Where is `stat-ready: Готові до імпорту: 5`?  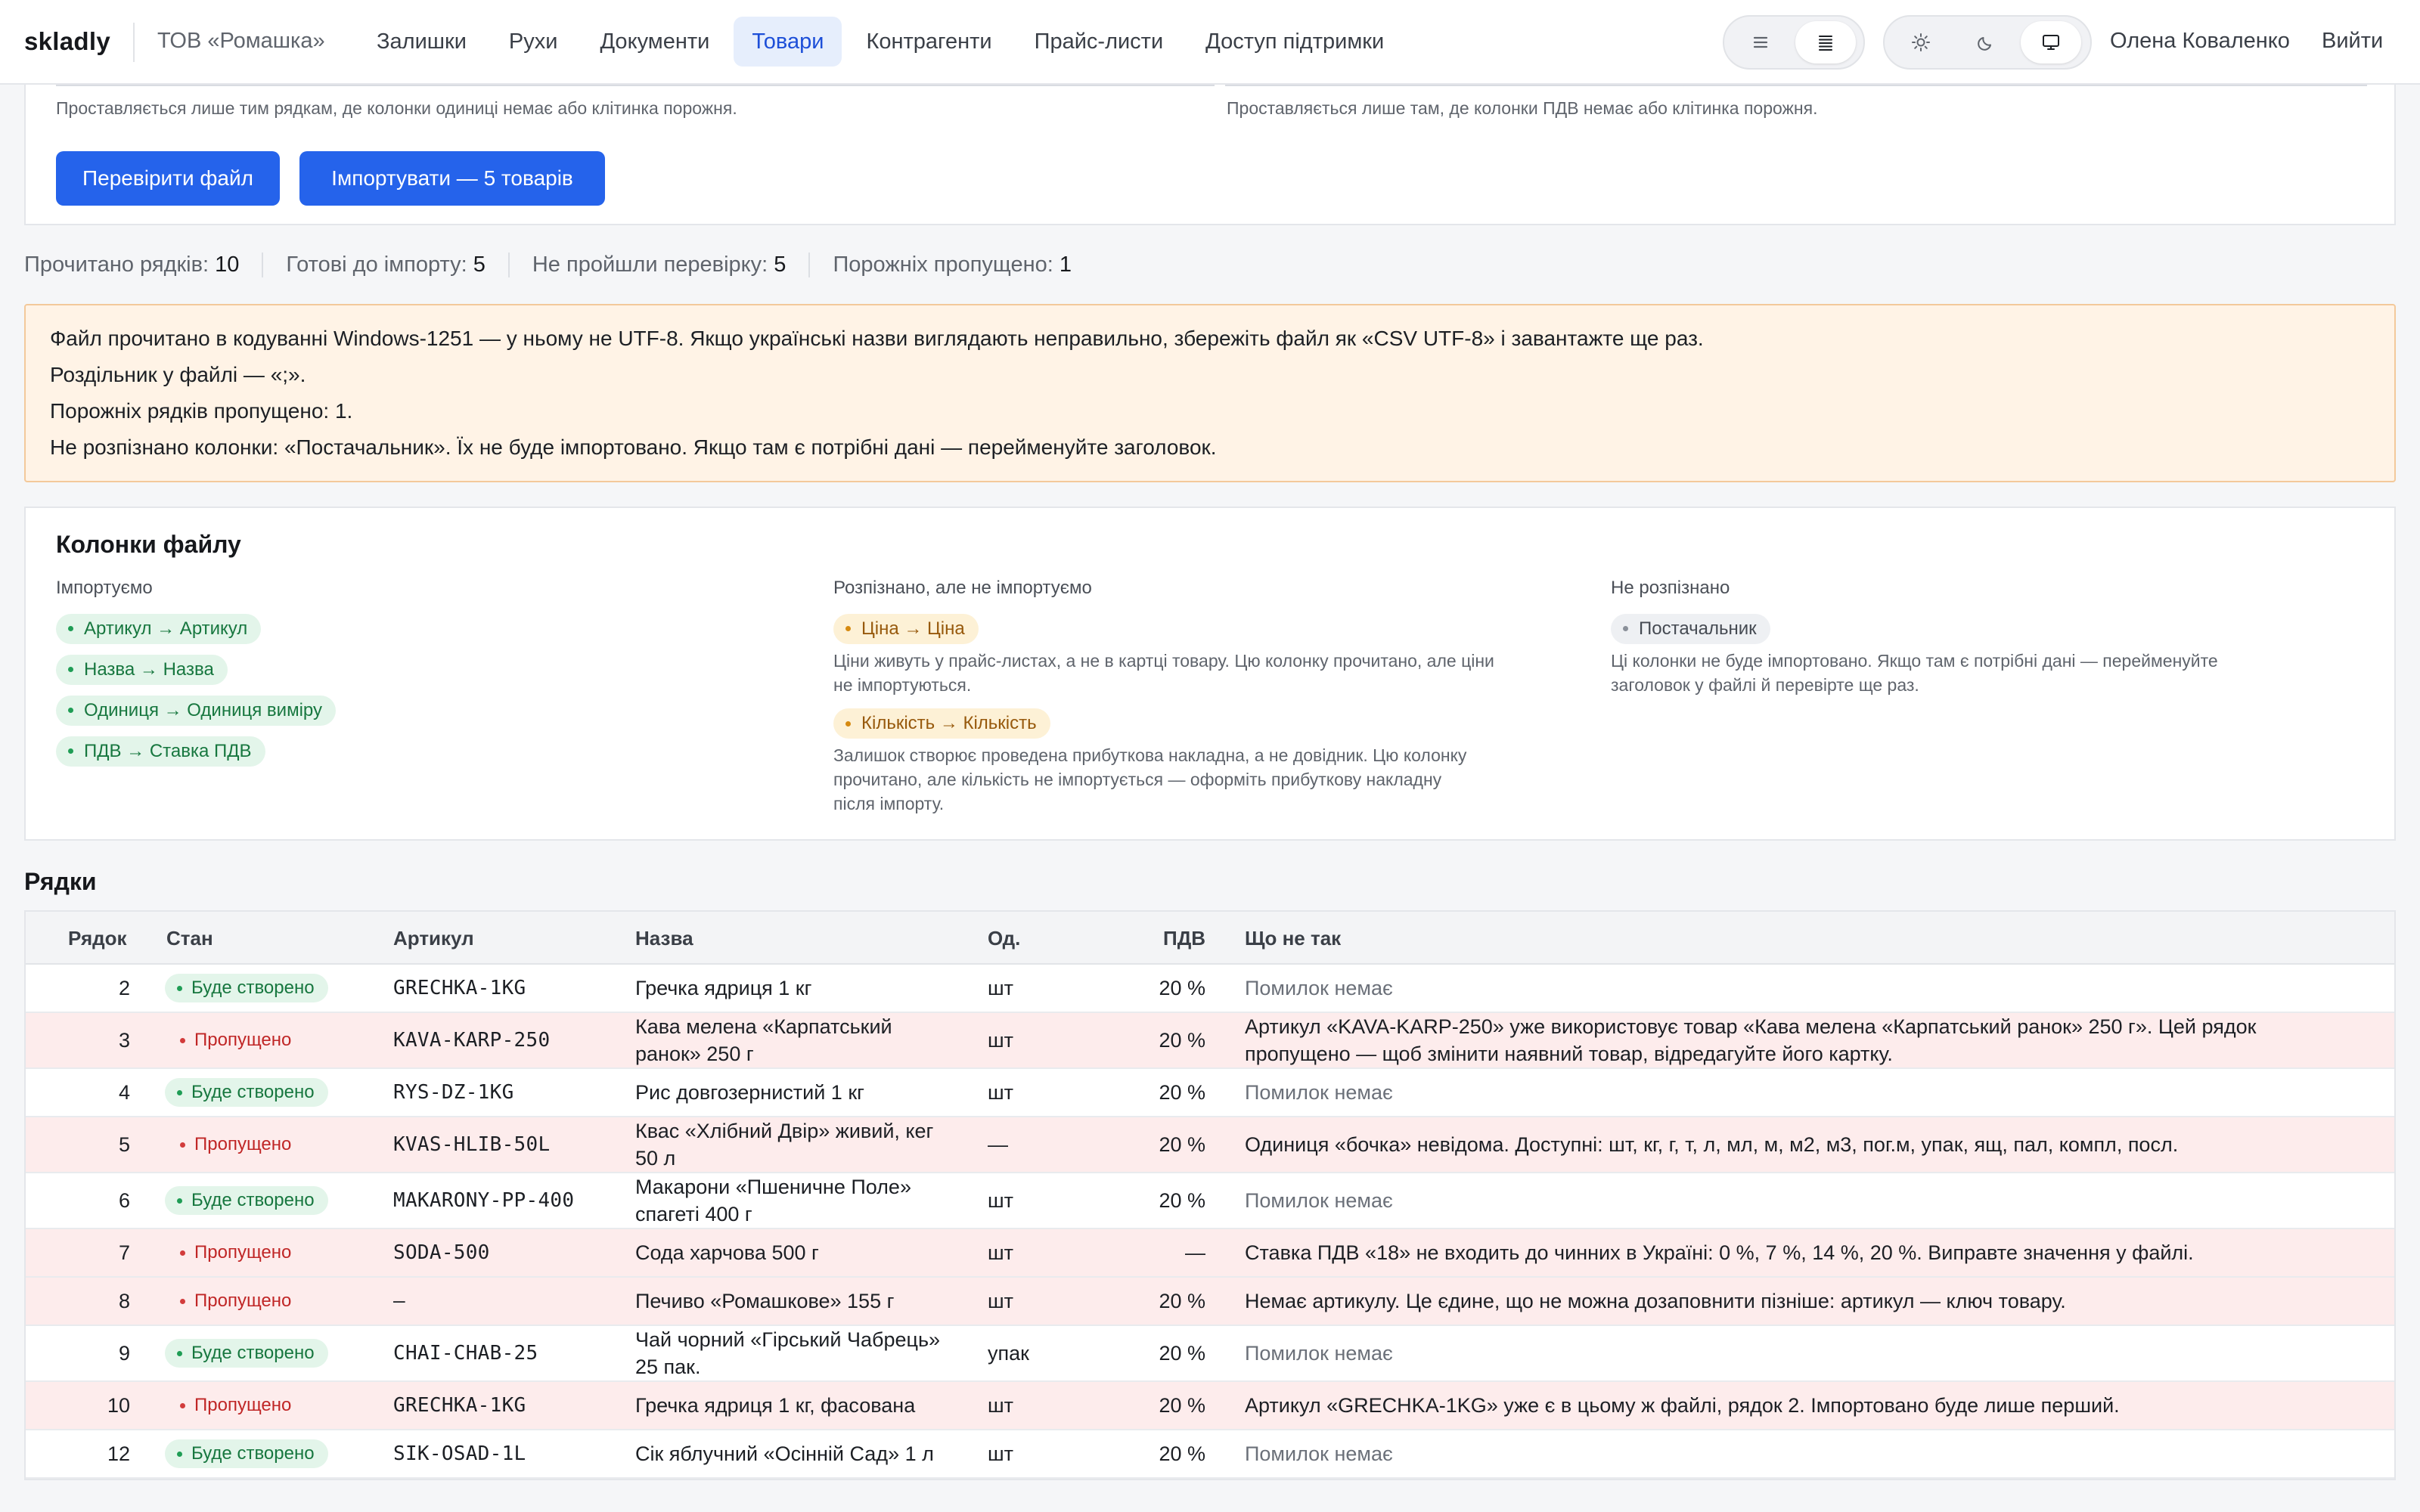 stat-ready: Готові до імпорту: 5 is located at coordinates (384, 264).